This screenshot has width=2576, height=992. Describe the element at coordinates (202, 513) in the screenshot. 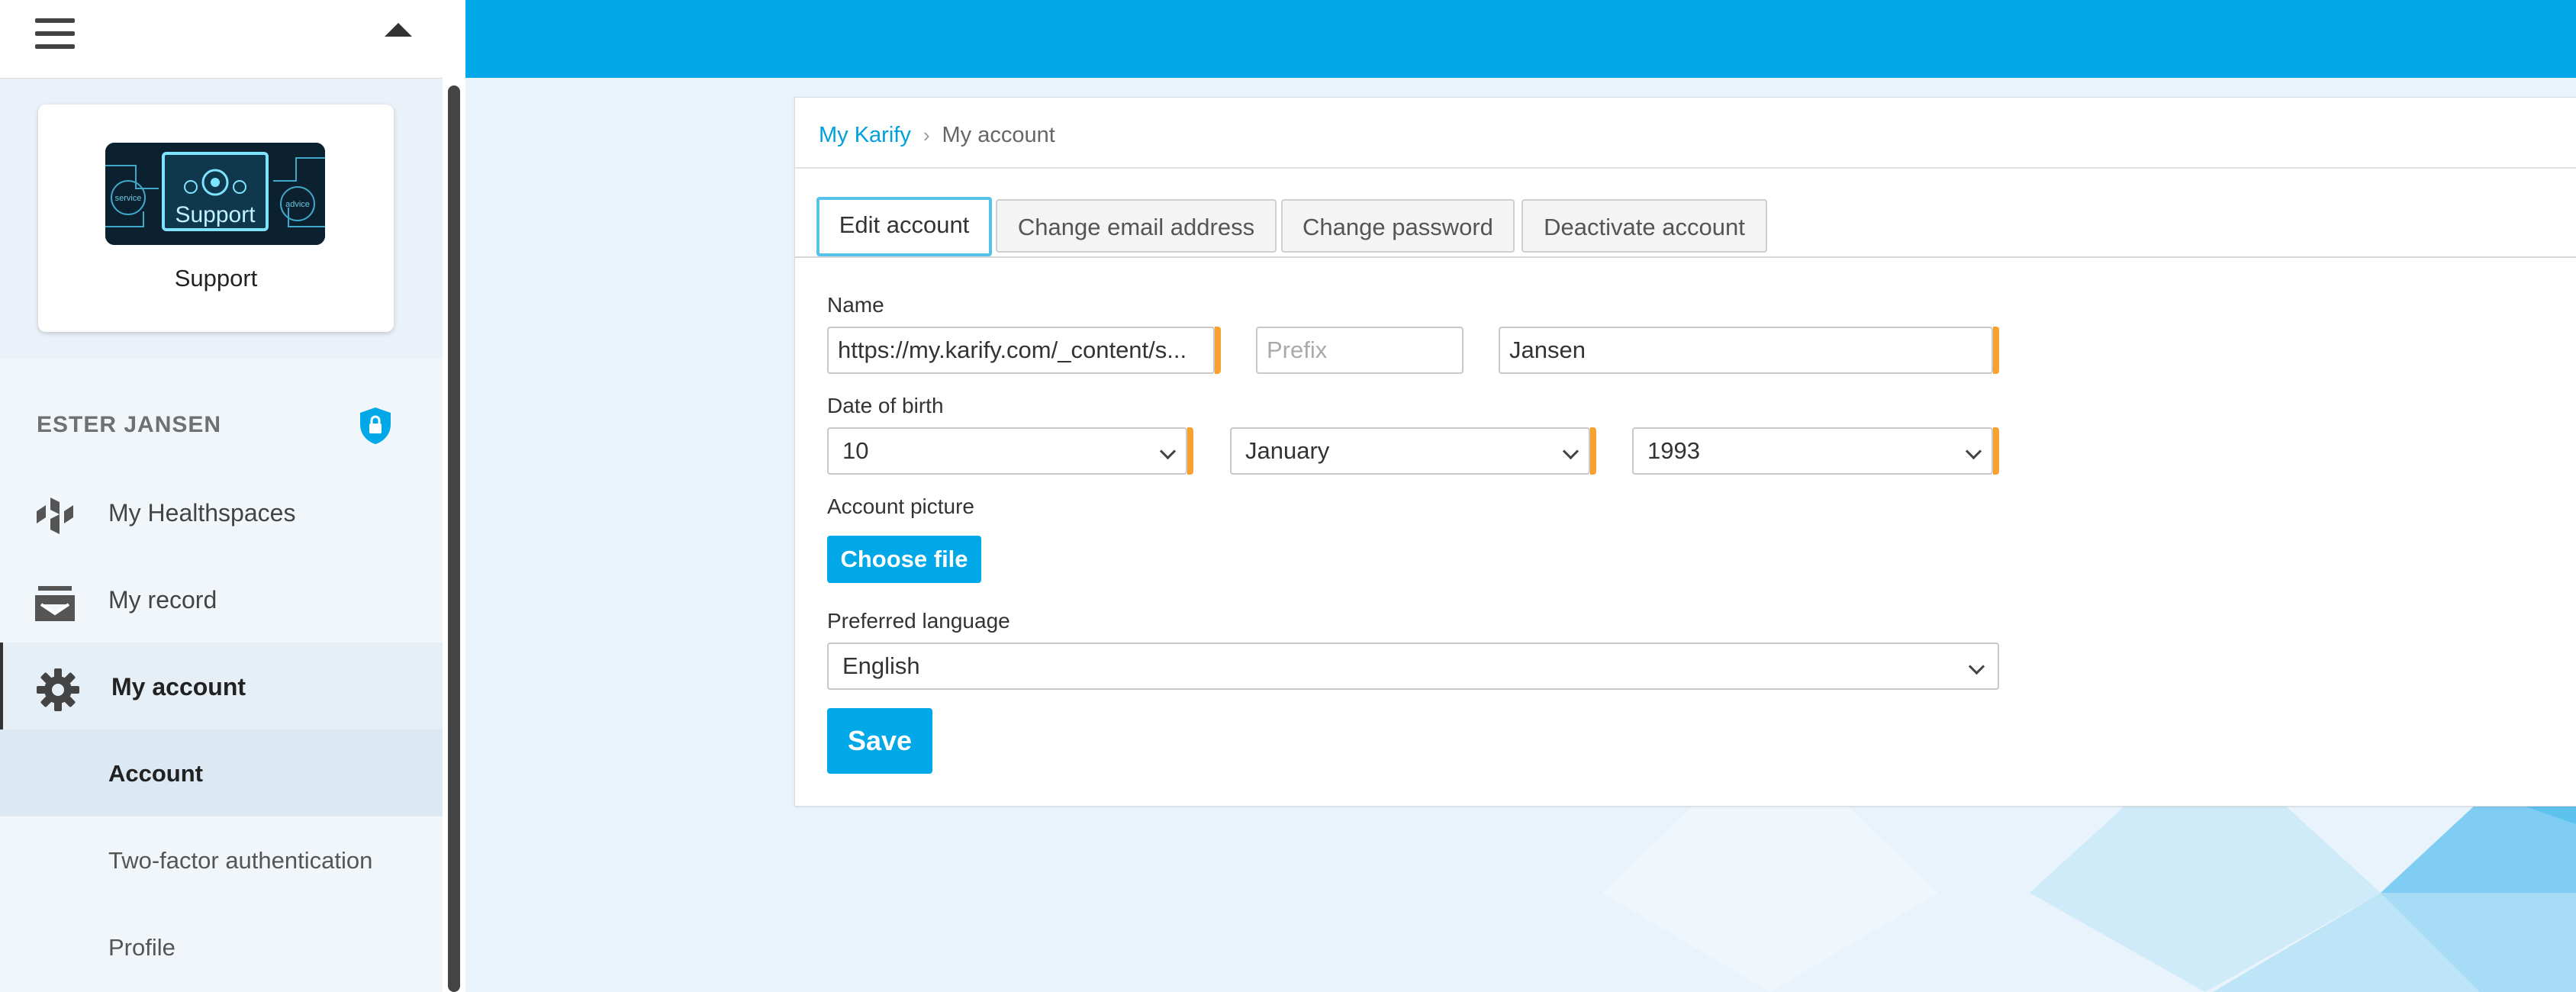

I see `nav-item-label: My Healthspaces` at that location.